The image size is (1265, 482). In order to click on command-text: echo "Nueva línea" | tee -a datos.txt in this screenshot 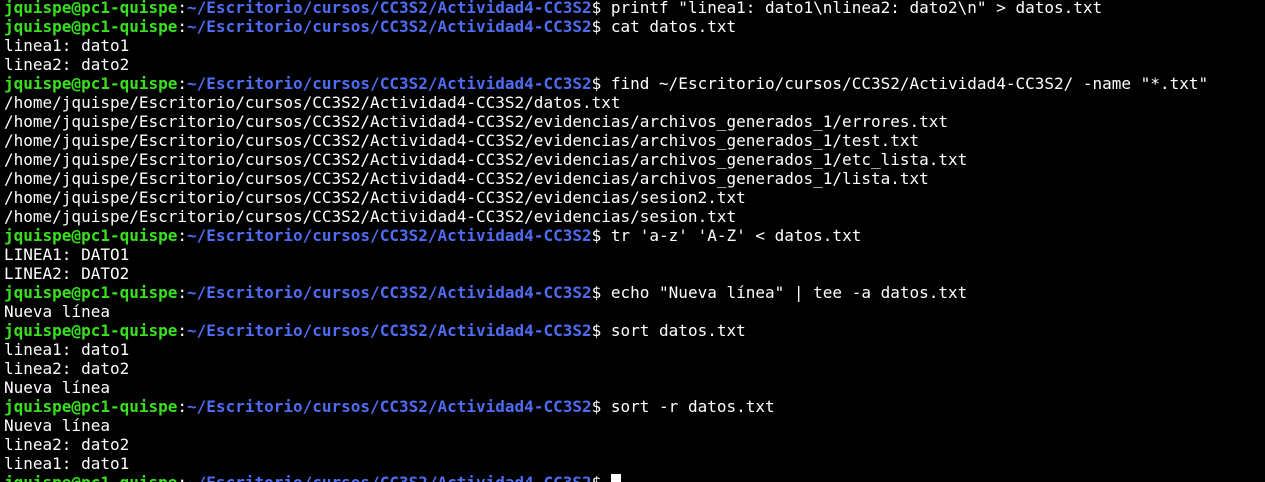, I will do `click(789, 292)`.